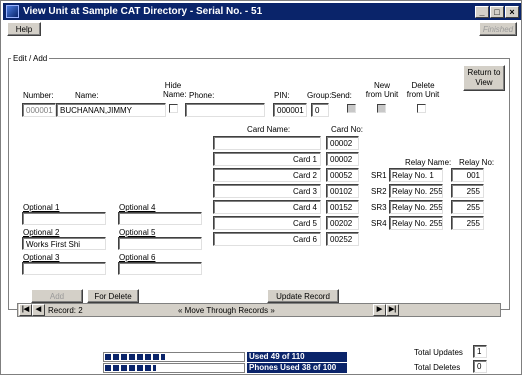 The width and height of the screenshot is (522, 375). What do you see at coordinates (64, 218) in the screenshot?
I see `optional-1-field` at bounding box center [64, 218].